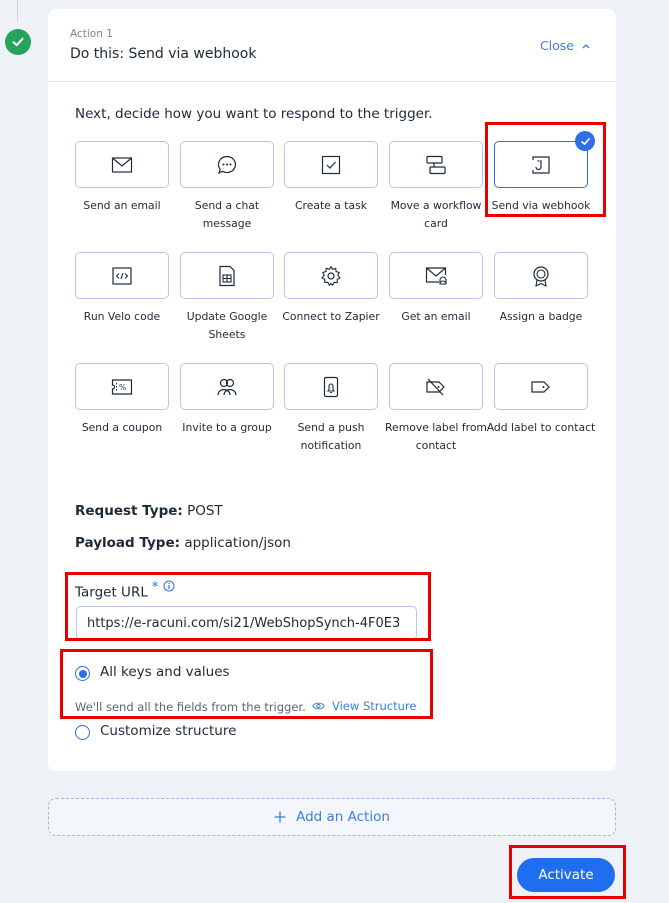 The width and height of the screenshot is (669, 903). I want to click on timeline-line, so click(17, 11).